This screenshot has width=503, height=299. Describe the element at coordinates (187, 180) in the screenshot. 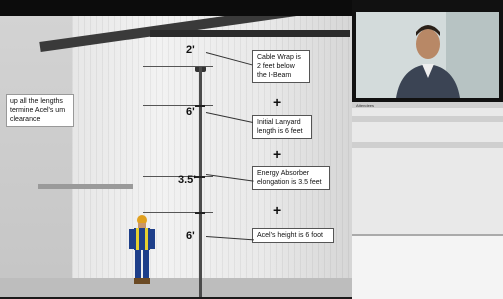

I see `dim-label-absorber: 3.5'` at that location.